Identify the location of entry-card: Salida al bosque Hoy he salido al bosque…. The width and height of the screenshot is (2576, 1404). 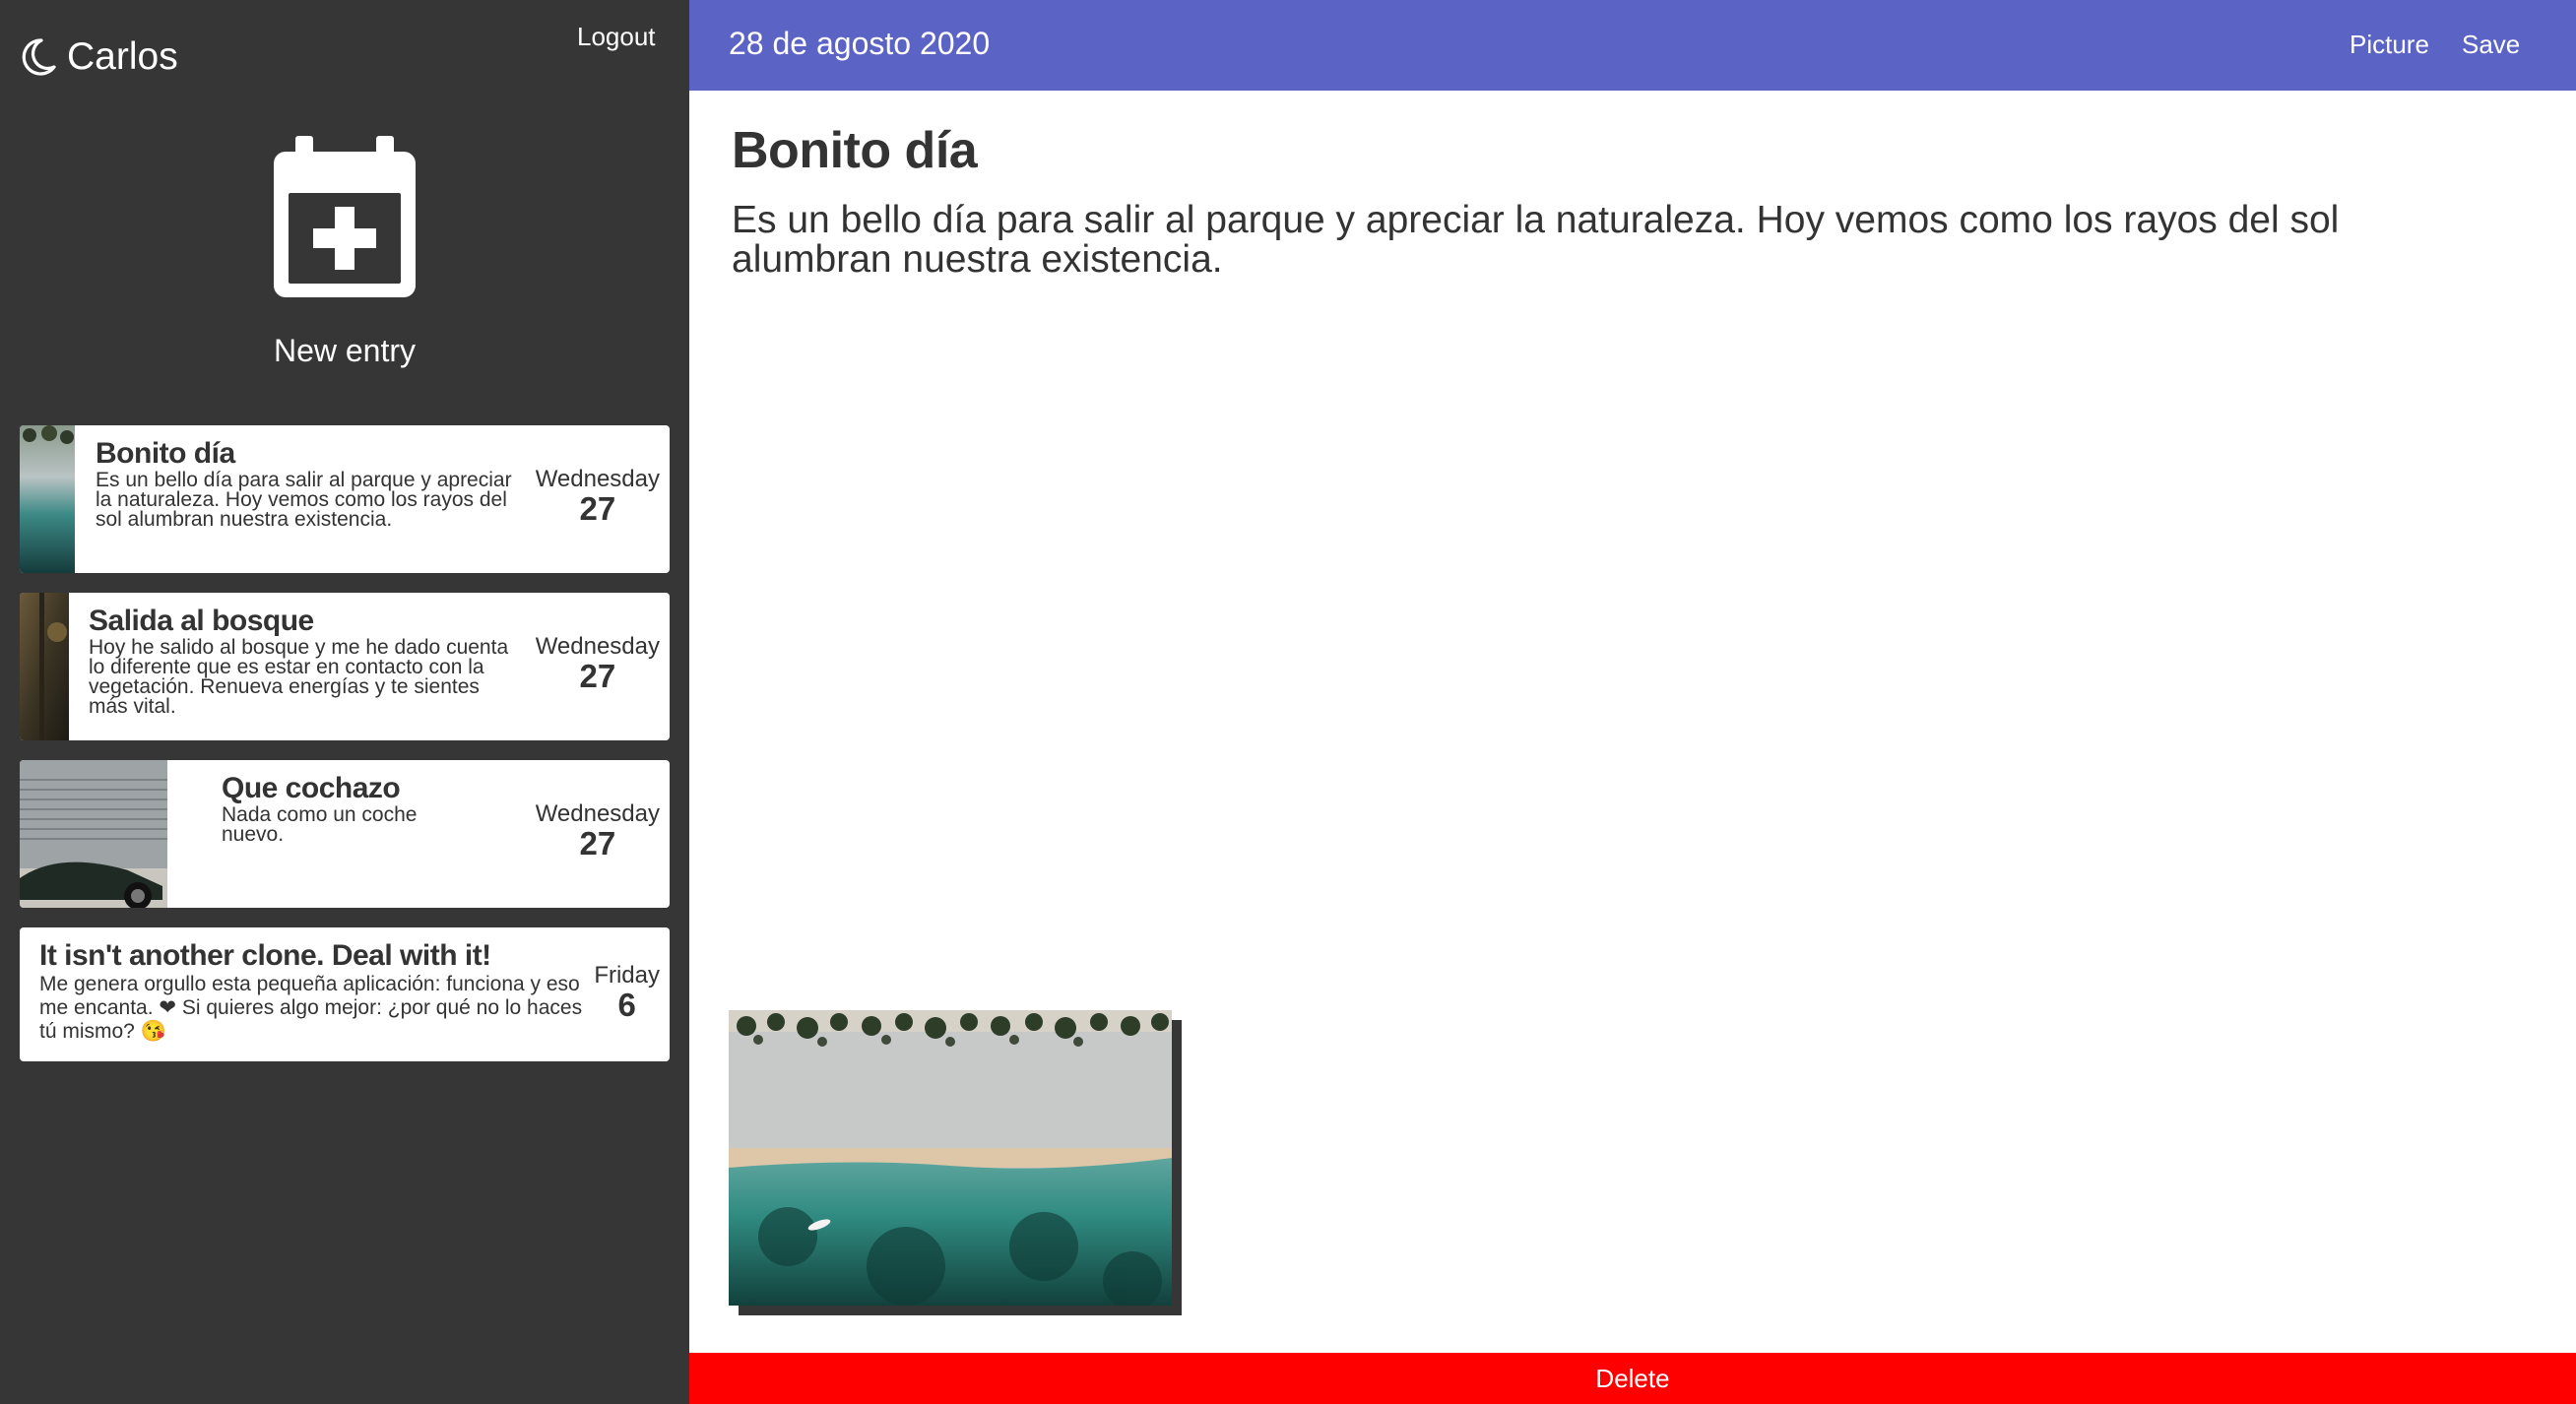
(345, 666).